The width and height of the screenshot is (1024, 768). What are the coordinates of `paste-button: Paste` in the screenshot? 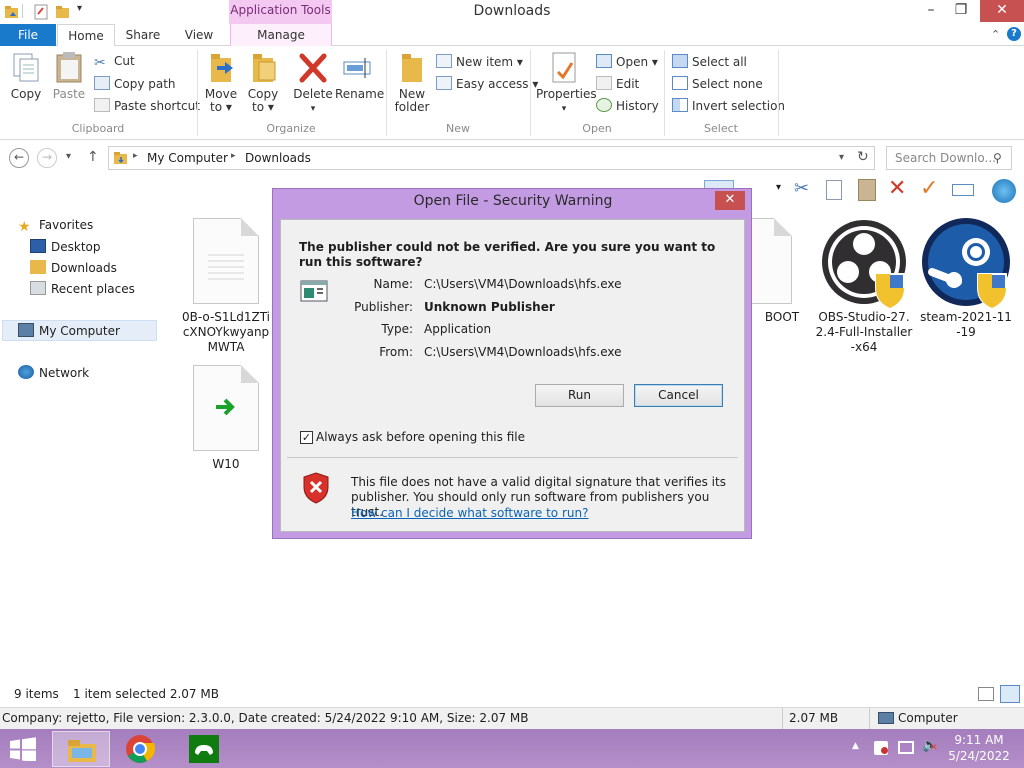 It's located at (69, 75).